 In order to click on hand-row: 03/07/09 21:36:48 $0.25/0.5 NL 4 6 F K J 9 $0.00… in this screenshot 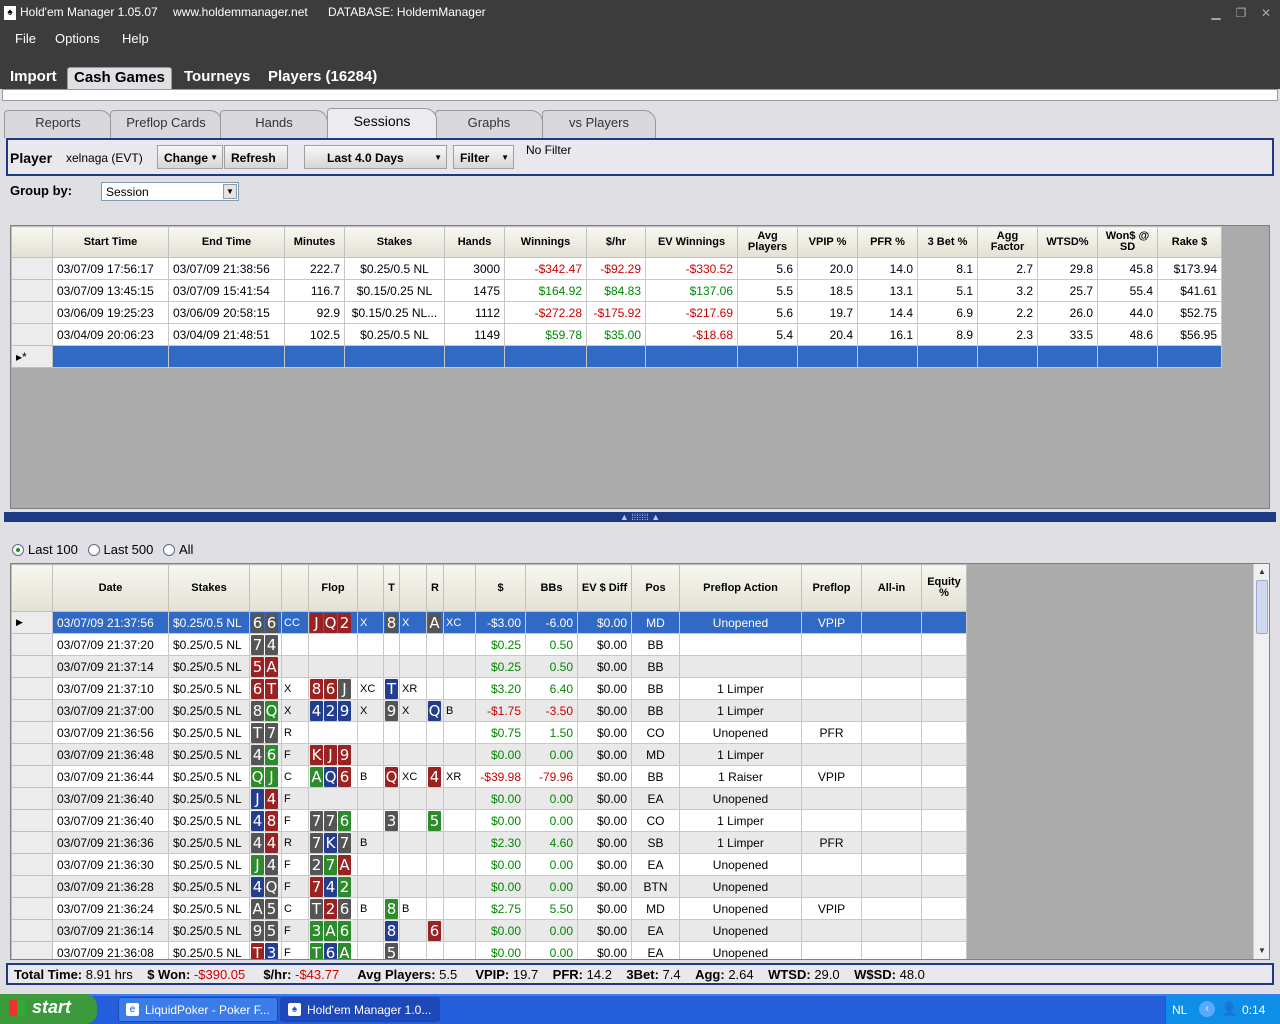, I will do `click(489, 754)`.